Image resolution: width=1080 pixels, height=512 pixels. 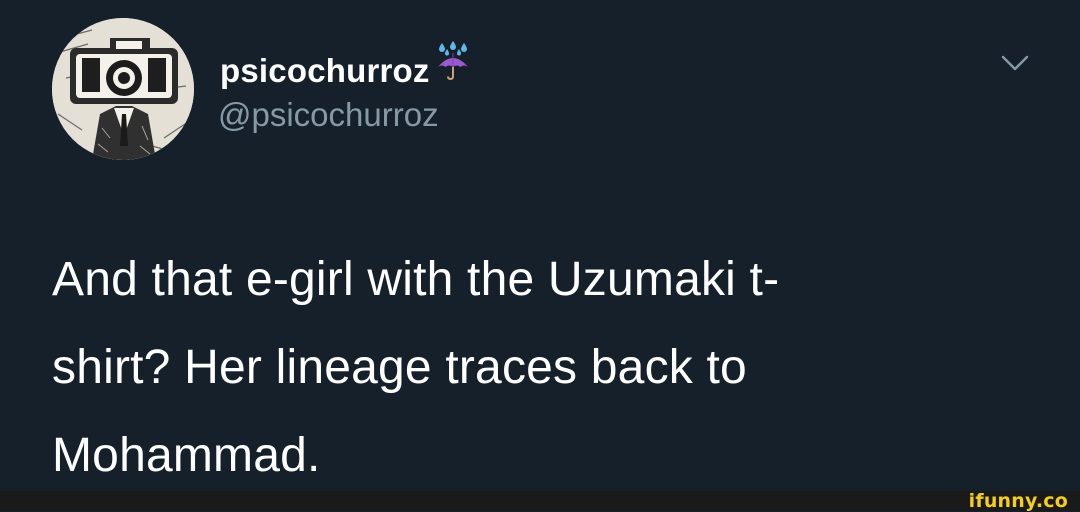 What do you see at coordinates (453, 63) in the screenshot?
I see `umbrella-with-rain-drops-icon` at bounding box center [453, 63].